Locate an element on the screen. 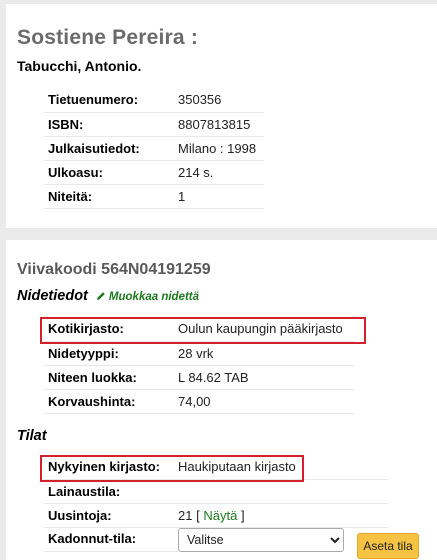 This screenshot has width=437, height=560. field-label-extent: Ulkoasu: is located at coordinates (111, 172).